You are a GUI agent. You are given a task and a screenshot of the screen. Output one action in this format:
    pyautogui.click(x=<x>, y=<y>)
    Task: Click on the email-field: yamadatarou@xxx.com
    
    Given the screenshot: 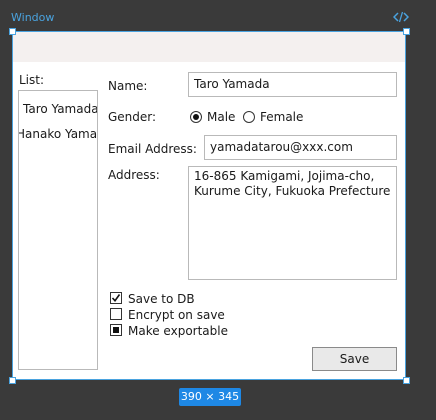 What is the action you would take?
    pyautogui.click(x=300, y=147)
    